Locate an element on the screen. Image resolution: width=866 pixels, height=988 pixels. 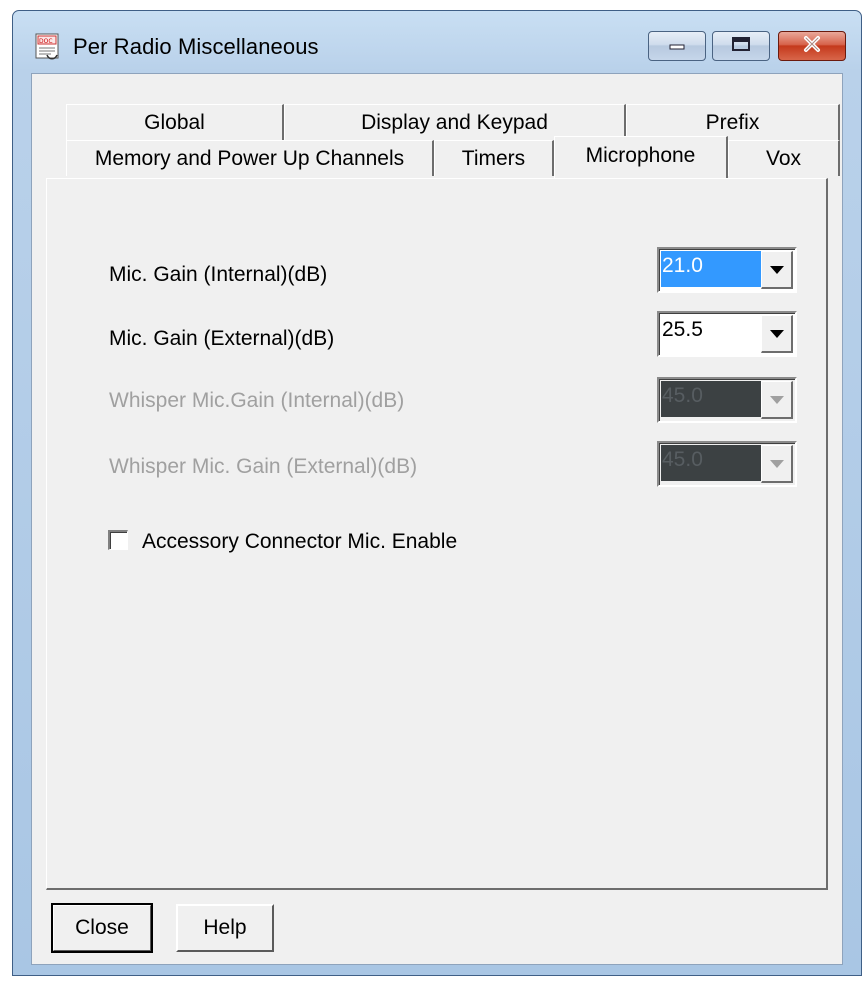
help-button: Help is located at coordinates (225, 928).